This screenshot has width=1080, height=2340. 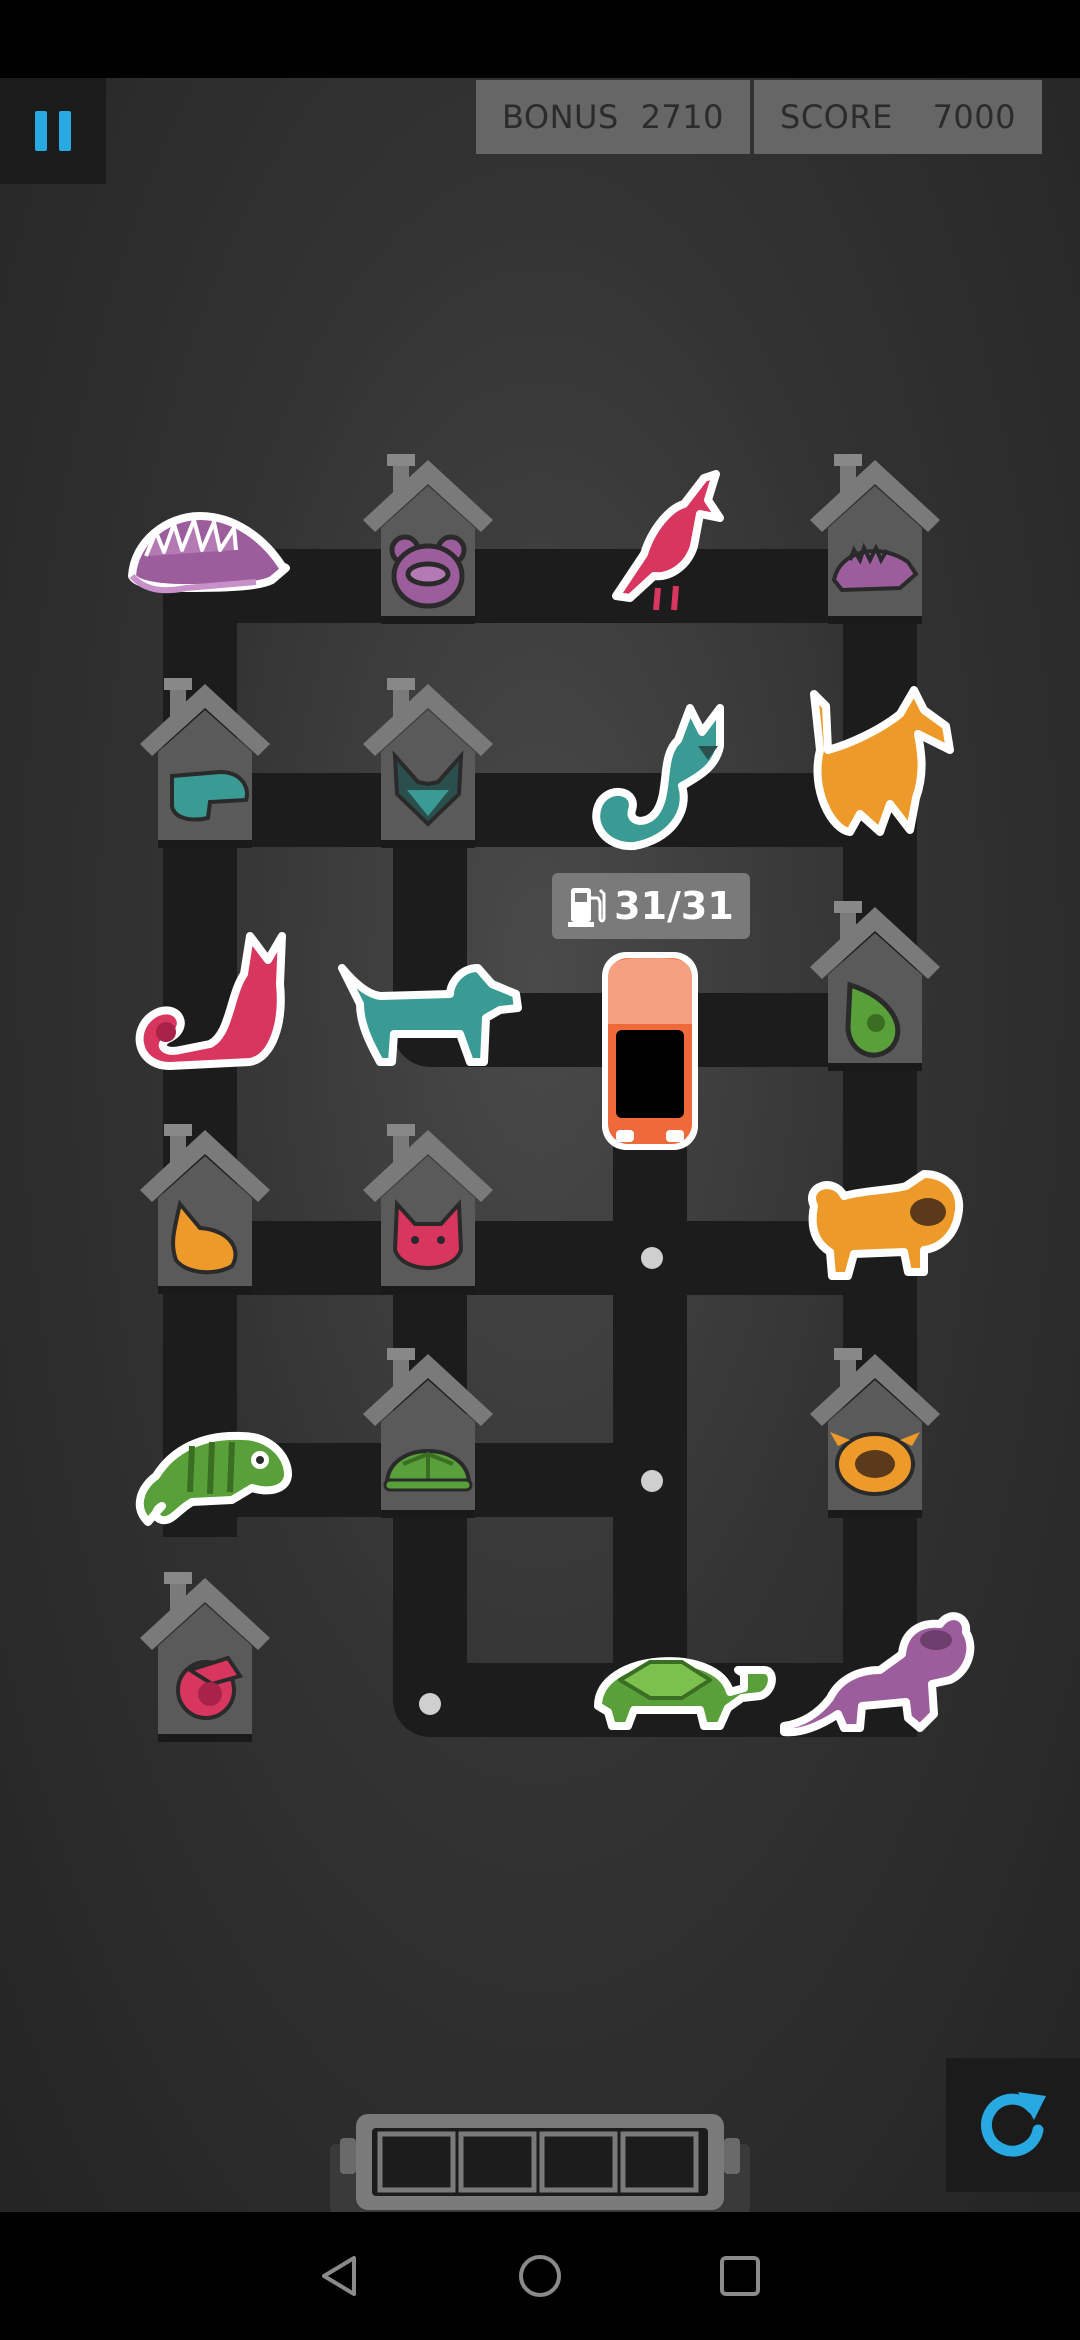 What do you see at coordinates (682, 117) in the screenshot?
I see `bonus-value: 2710` at bounding box center [682, 117].